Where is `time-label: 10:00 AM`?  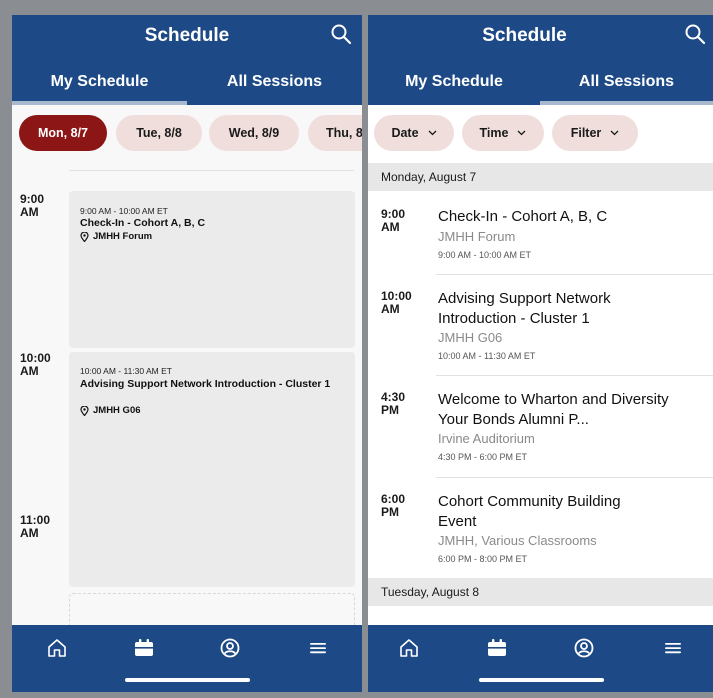 time-label: 10:00 AM is located at coordinates (35, 364).